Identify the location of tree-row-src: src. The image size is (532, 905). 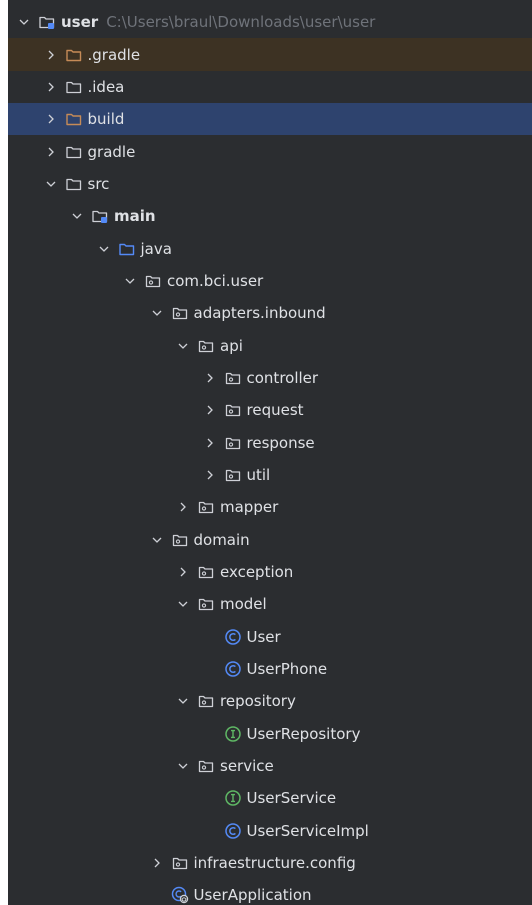
(270, 184).